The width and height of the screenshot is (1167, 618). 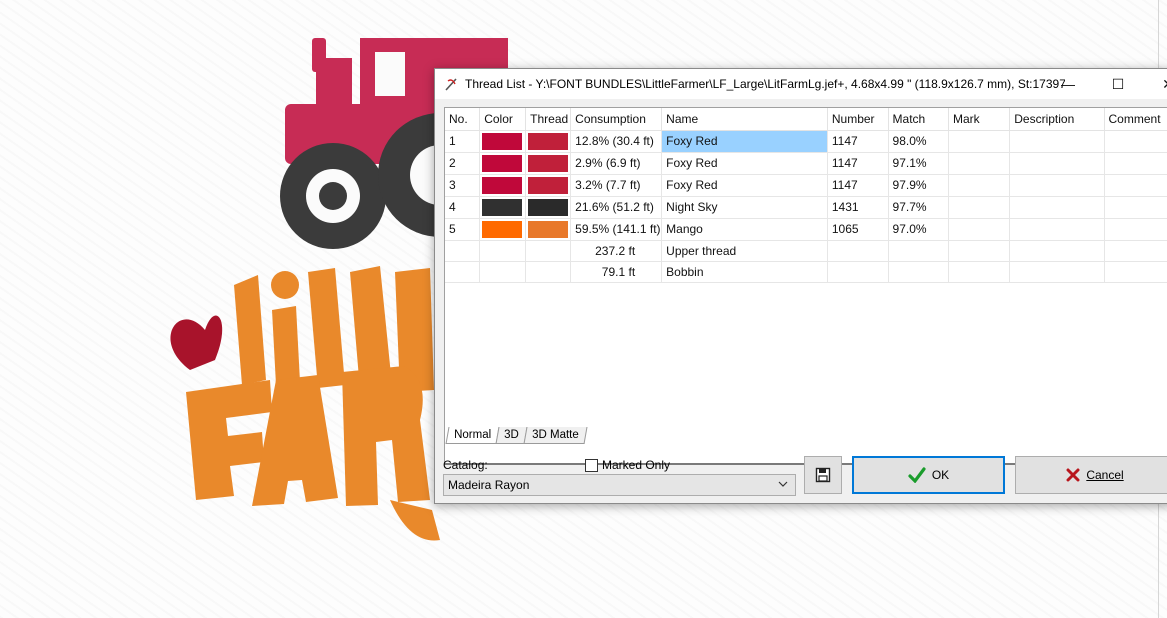 What do you see at coordinates (744, 229) in the screenshot?
I see `cell-name: Mango` at bounding box center [744, 229].